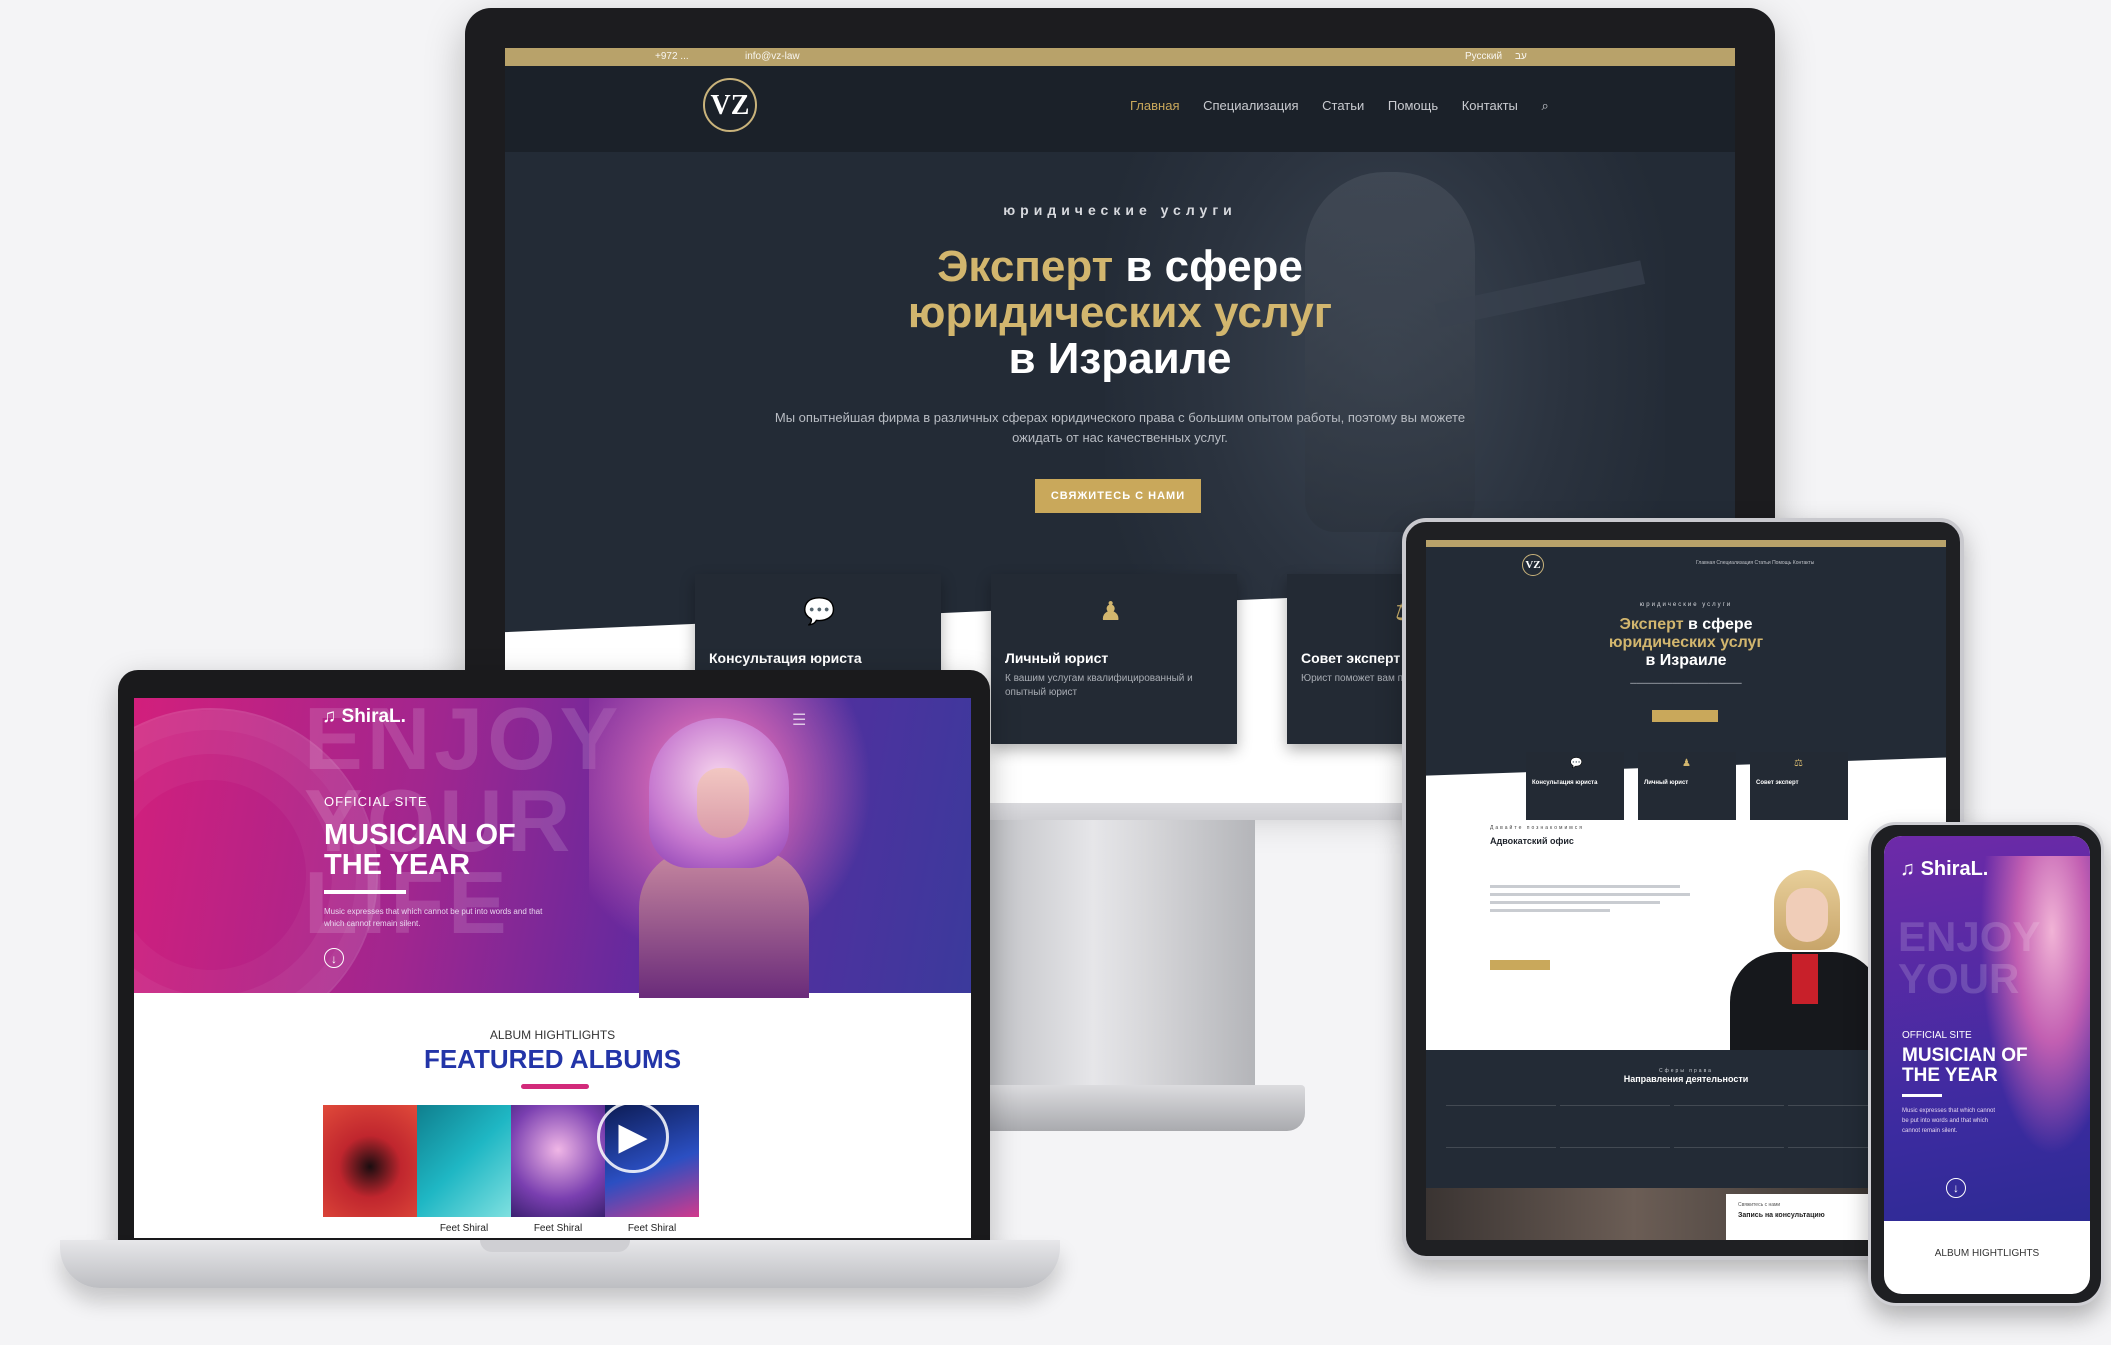 The image size is (2111, 1345). I want to click on nav-help: Помощь, so click(1413, 105).